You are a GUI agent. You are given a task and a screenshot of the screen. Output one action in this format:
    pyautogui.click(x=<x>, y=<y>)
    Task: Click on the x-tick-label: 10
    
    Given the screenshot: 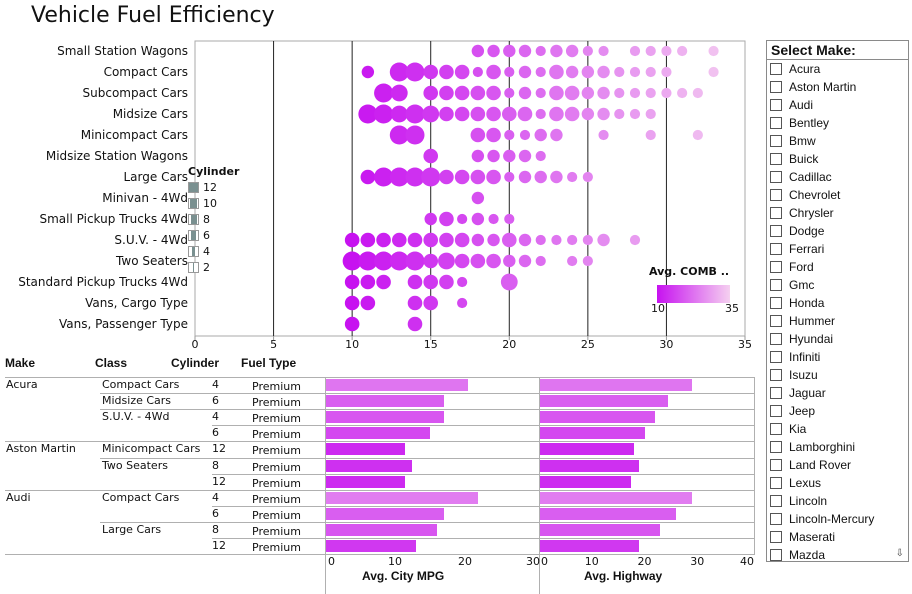 What is the action you would take?
    pyautogui.click(x=352, y=344)
    